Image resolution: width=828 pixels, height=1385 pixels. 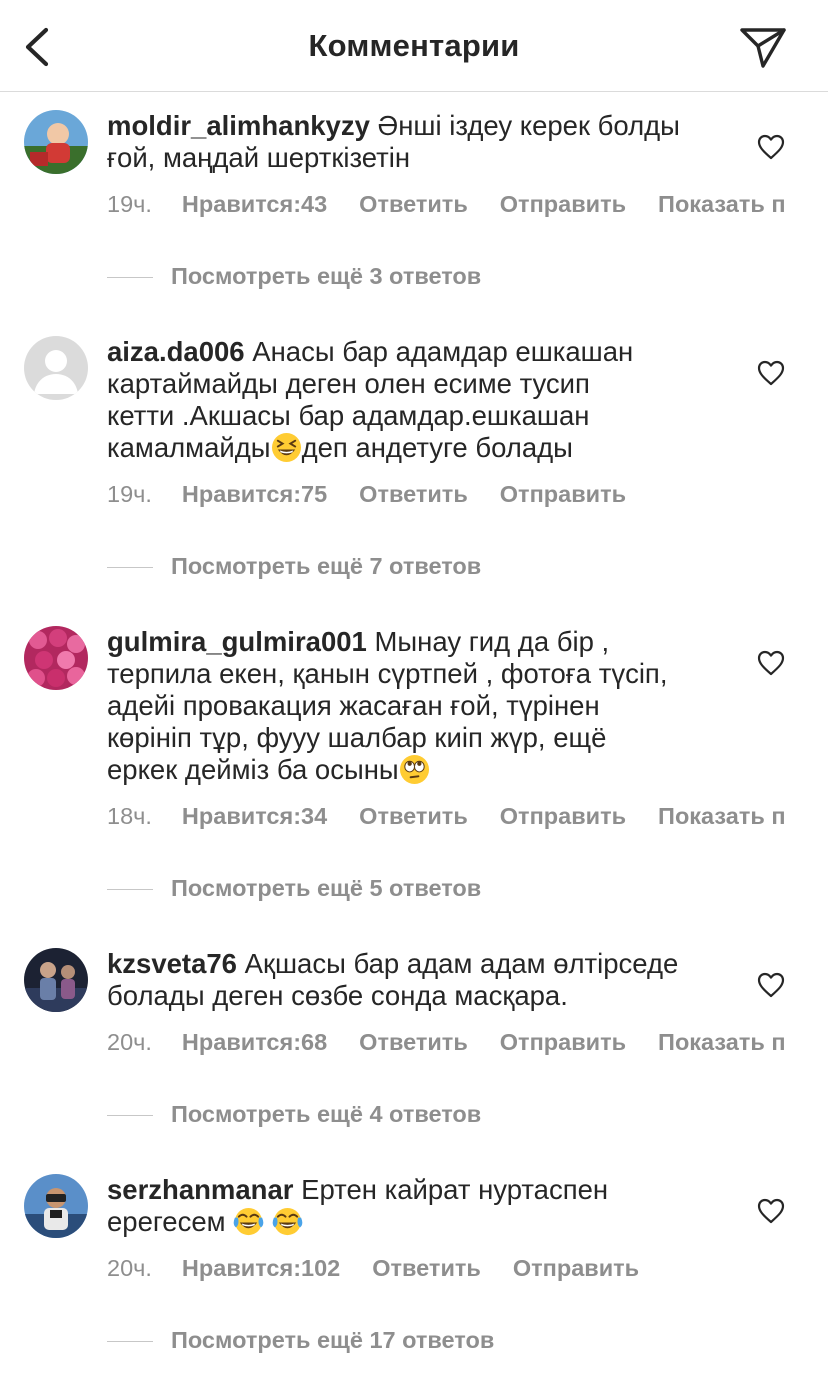 I want to click on view-replies-button: Посмотреть ещё 17 ответов, so click(x=300, y=1340).